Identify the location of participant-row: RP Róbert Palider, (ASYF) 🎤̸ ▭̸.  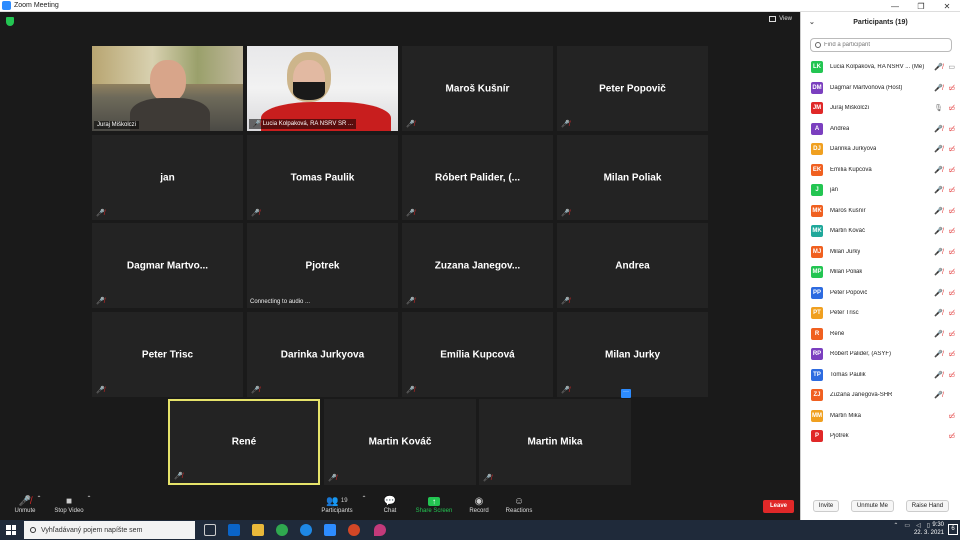
(880, 354).